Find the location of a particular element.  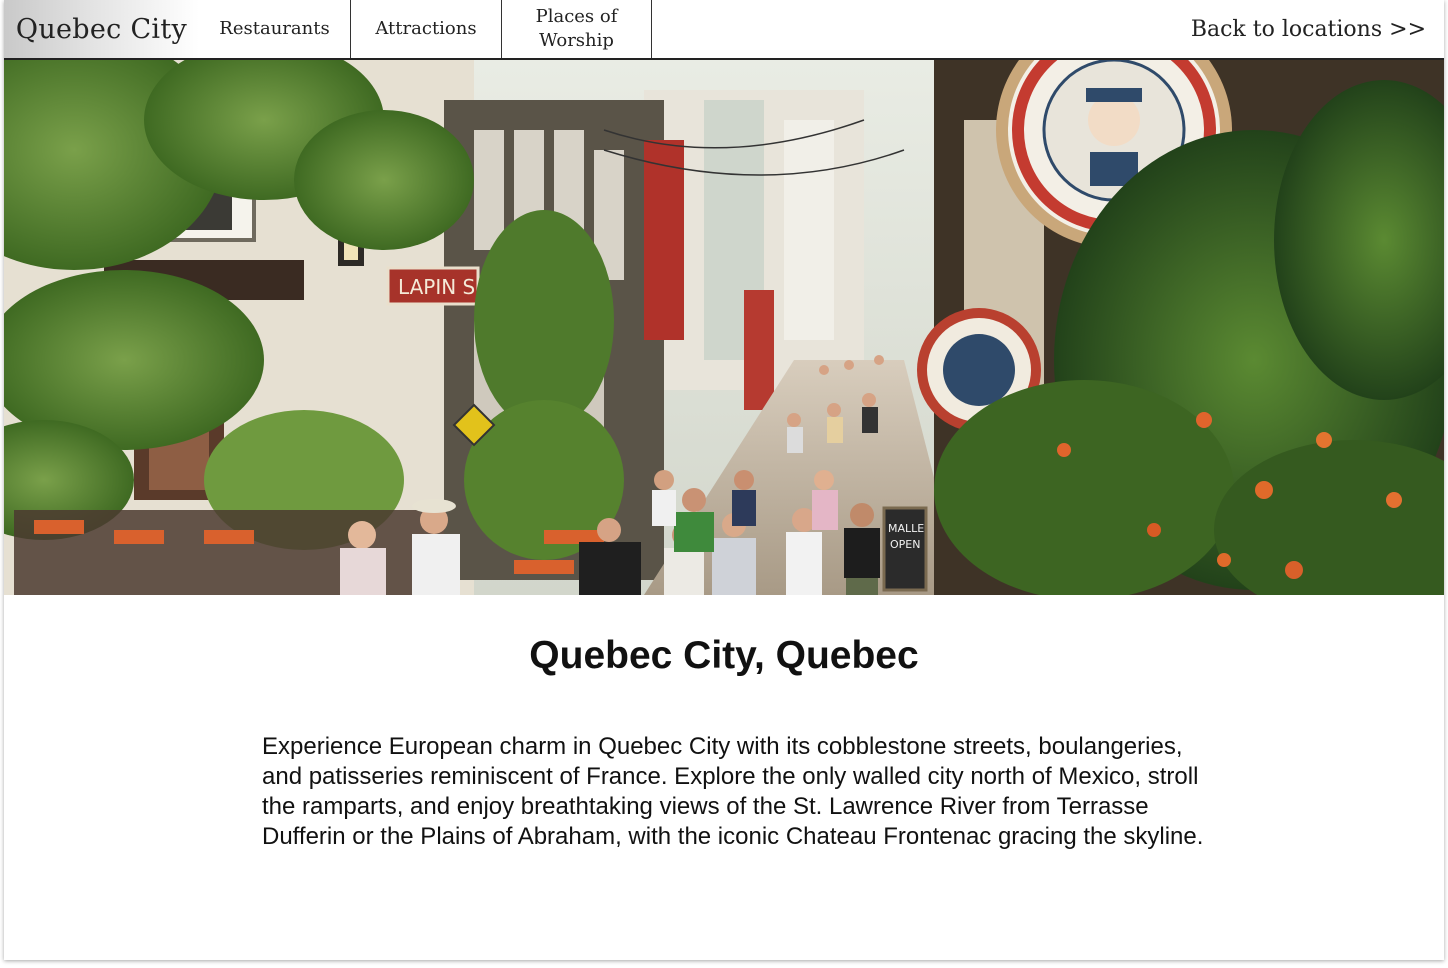

nav-tab-restaurants: Restaurants is located at coordinates (274, 29).